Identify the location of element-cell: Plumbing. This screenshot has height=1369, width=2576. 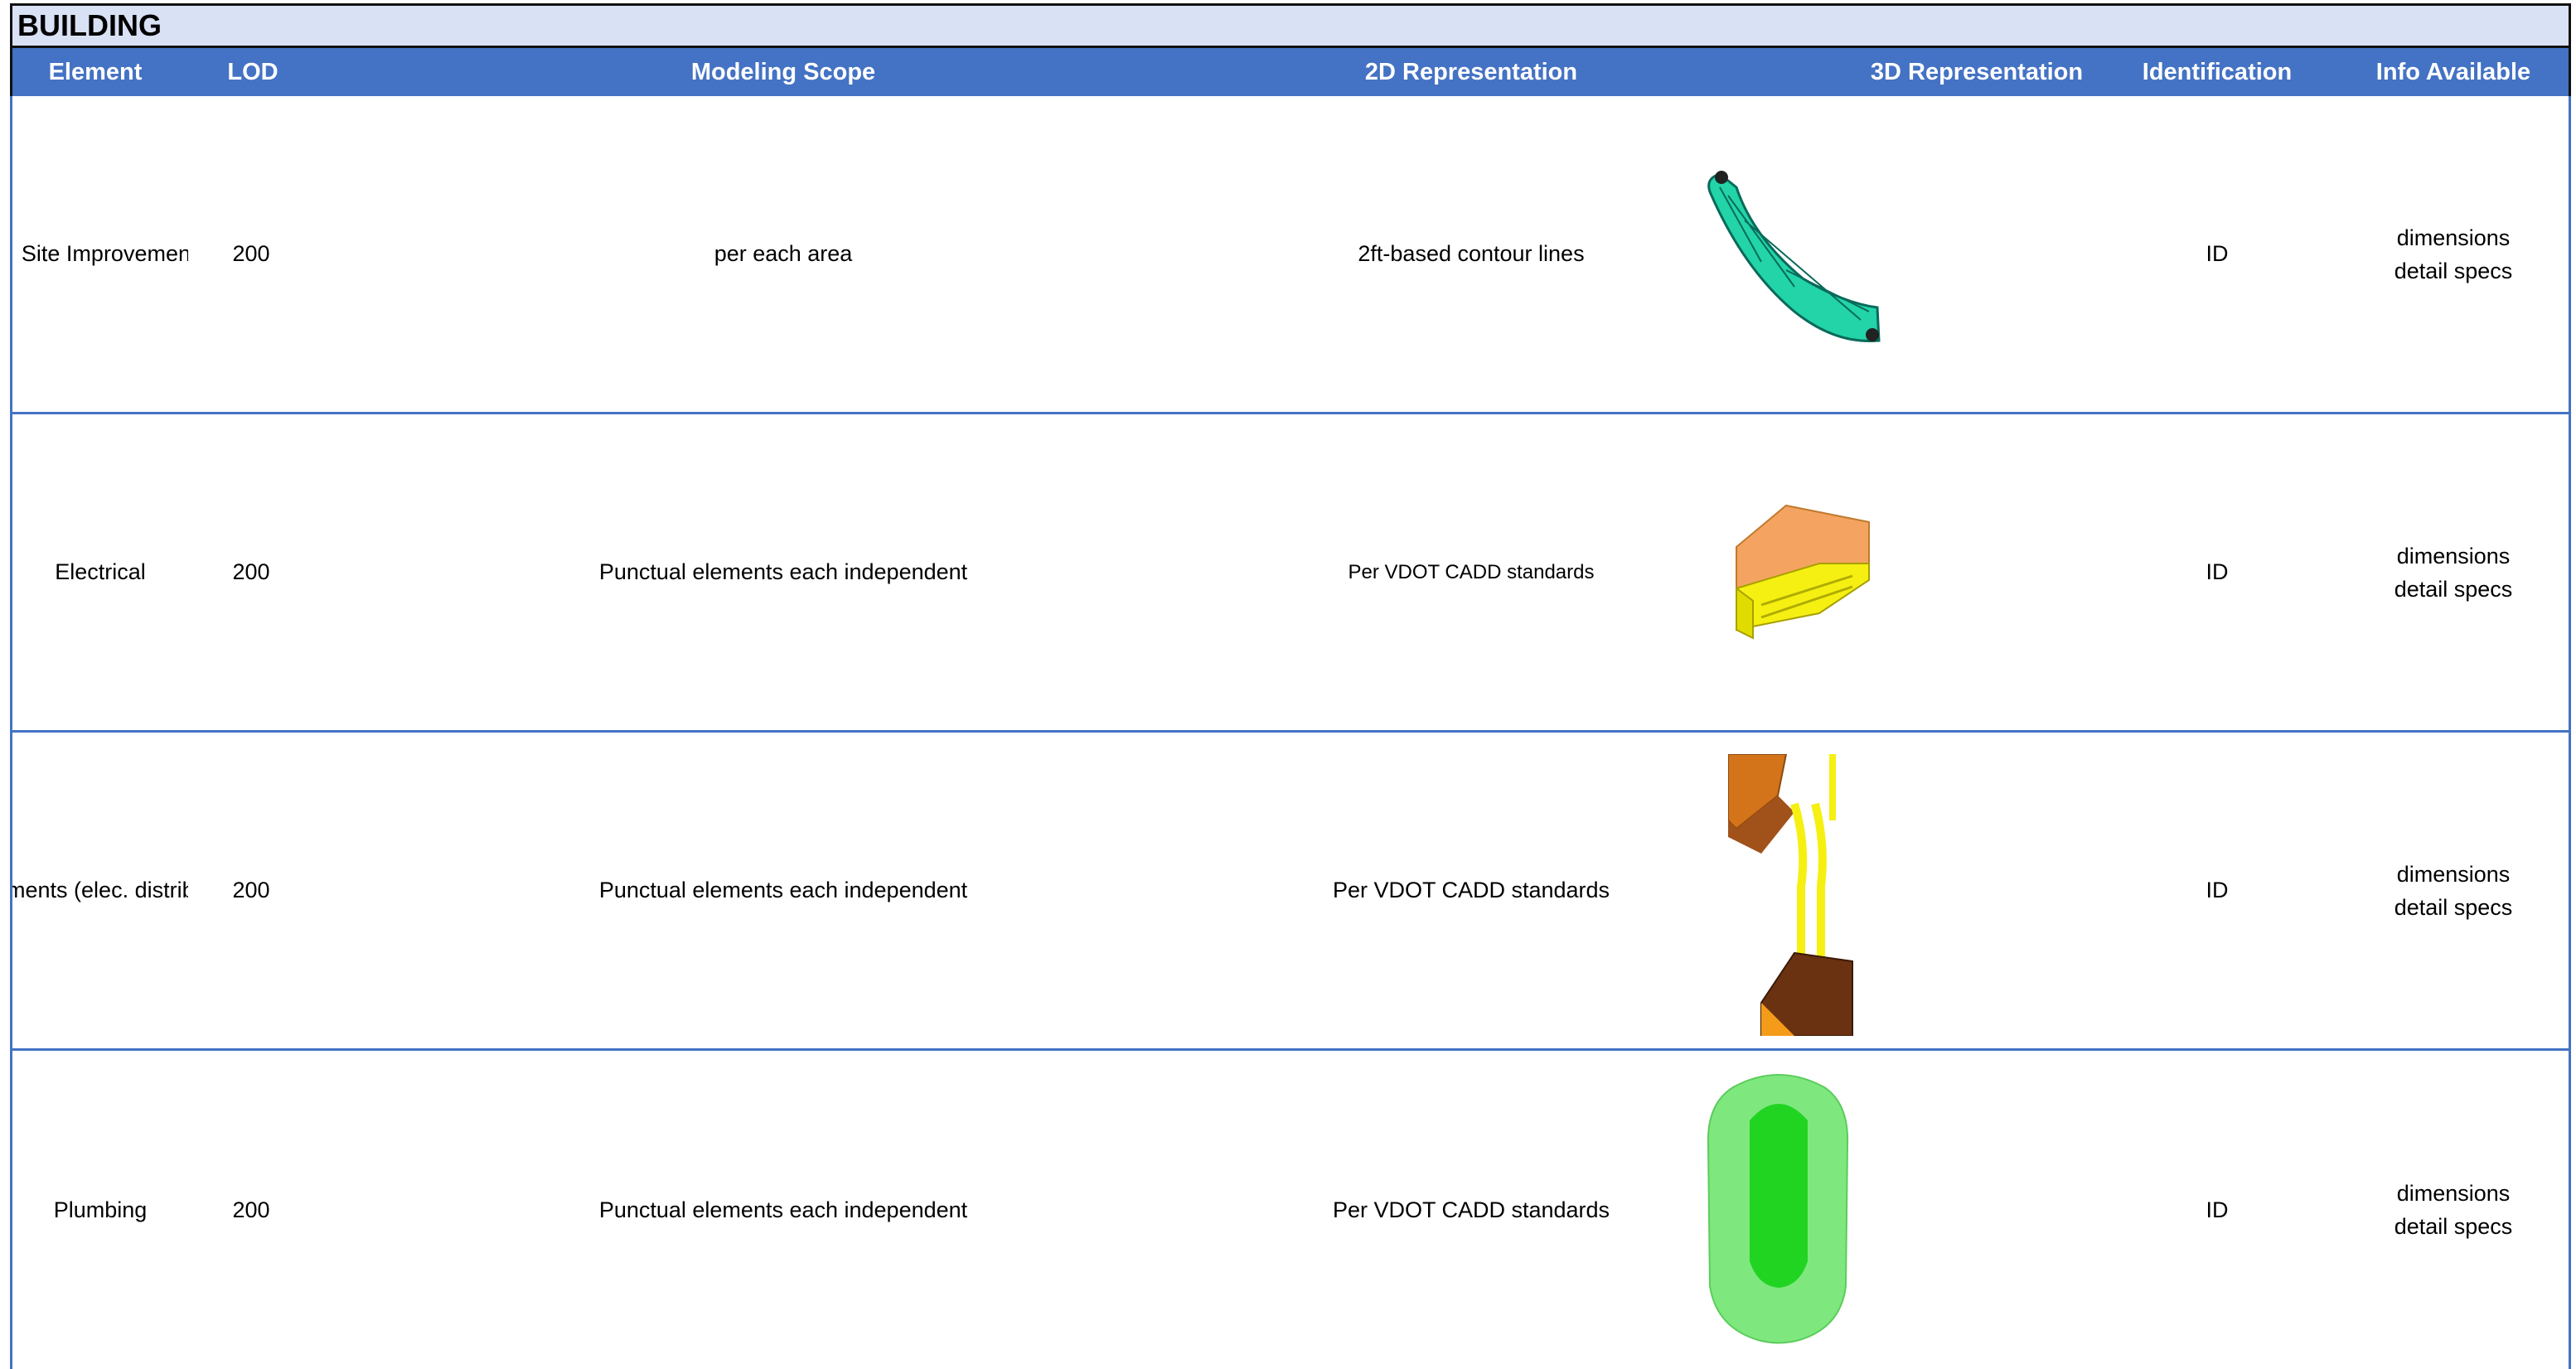
(100, 1210).